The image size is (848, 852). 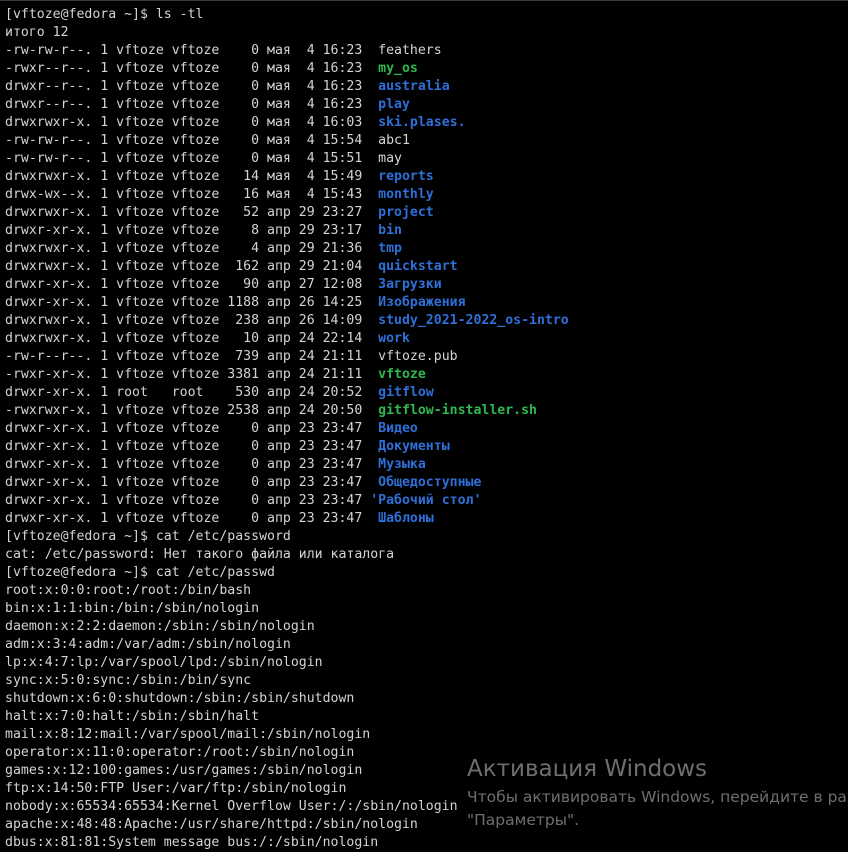 What do you see at coordinates (418, 356) in the screenshot?
I see `terminal-text: vftoze.pub` at bounding box center [418, 356].